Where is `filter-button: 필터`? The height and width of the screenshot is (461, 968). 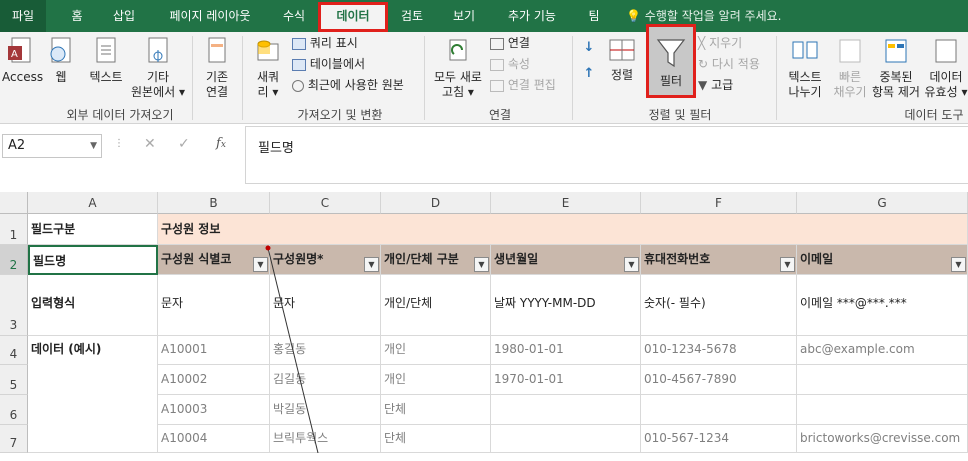 filter-button: 필터 is located at coordinates (671, 62).